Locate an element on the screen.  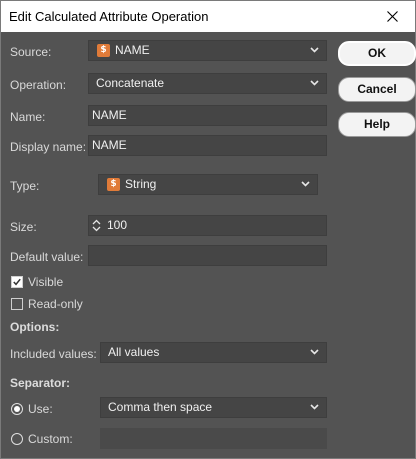
type-value: String is located at coordinates (141, 184).